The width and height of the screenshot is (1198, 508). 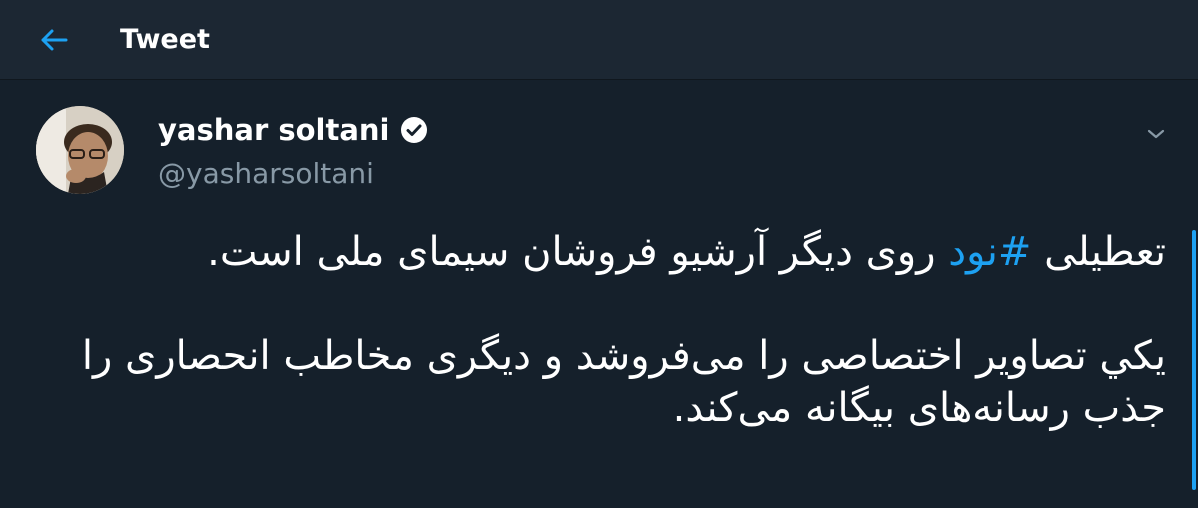 What do you see at coordinates (414, 130) in the screenshot?
I see `verified-badge-icon` at bounding box center [414, 130].